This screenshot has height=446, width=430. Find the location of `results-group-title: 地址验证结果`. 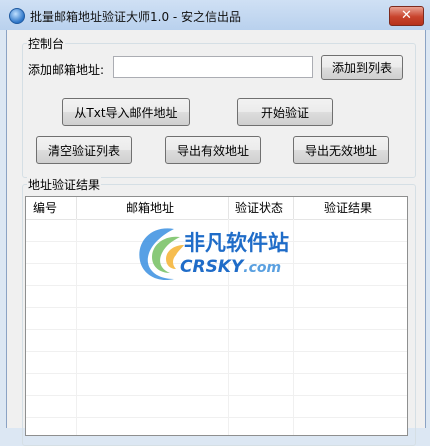

results-group-title: 地址验证结果 is located at coordinates (64, 184).